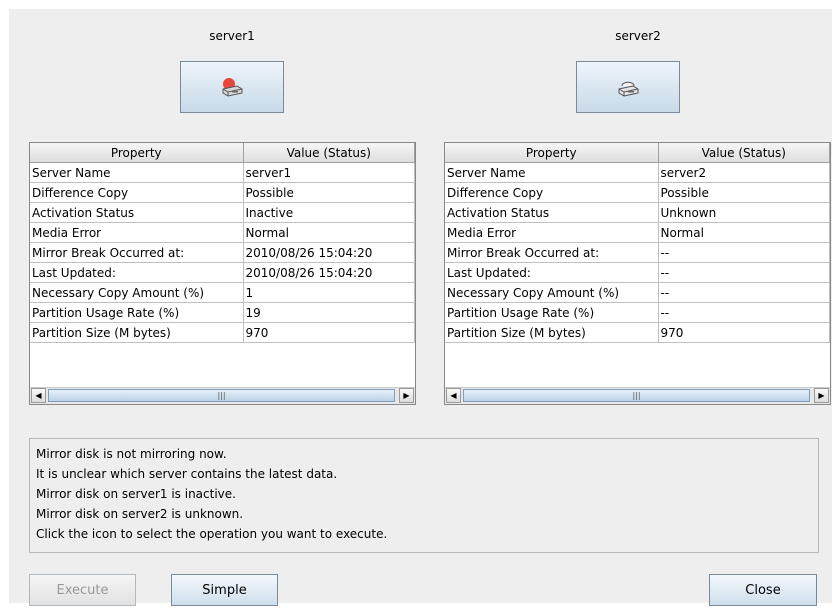 The height and width of the screenshot is (610, 839). Describe the element at coordinates (328, 312) in the screenshot. I see `value-cell: 19` at that location.